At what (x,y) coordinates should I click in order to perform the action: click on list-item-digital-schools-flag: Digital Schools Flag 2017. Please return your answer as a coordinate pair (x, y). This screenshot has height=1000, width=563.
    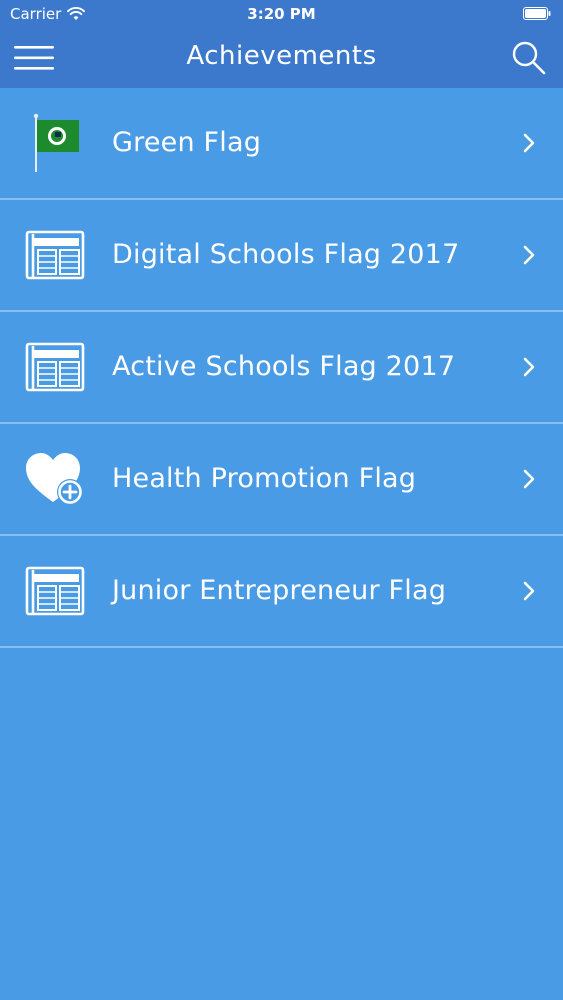
    Looking at the image, I should click on (281, 256).